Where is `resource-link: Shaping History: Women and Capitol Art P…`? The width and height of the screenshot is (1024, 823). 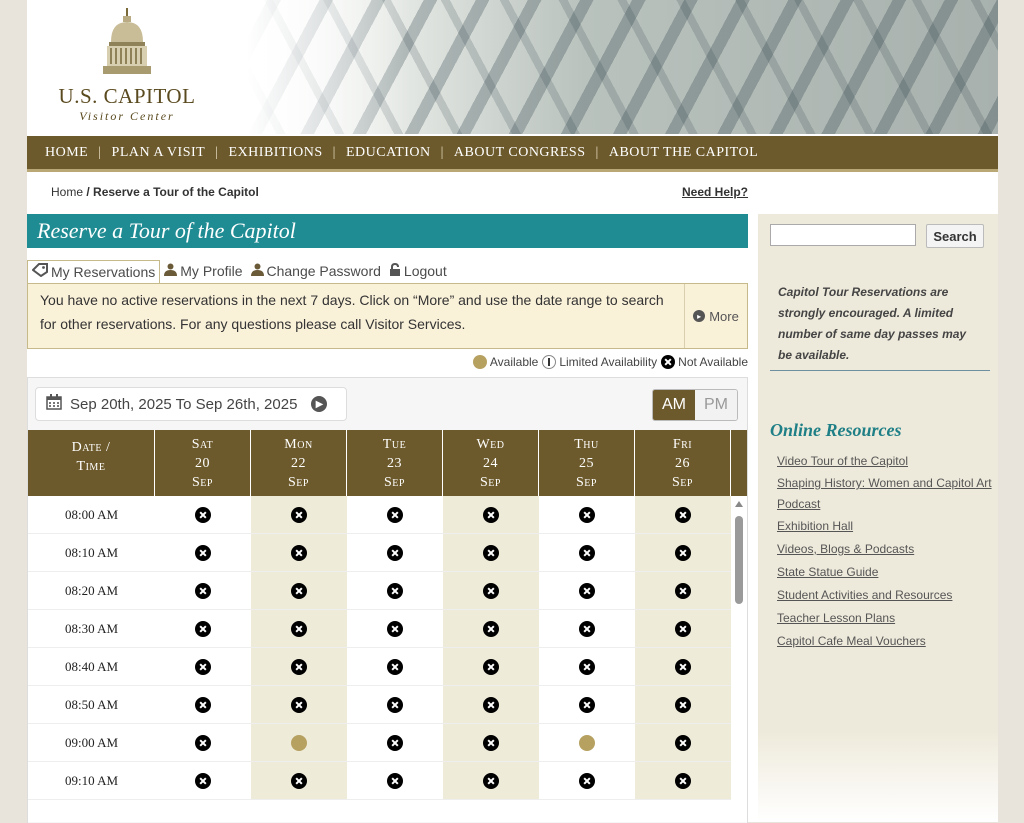 resource-link: Shaping History: Women and Capitol Art P… is located at coordinates (884, 494).